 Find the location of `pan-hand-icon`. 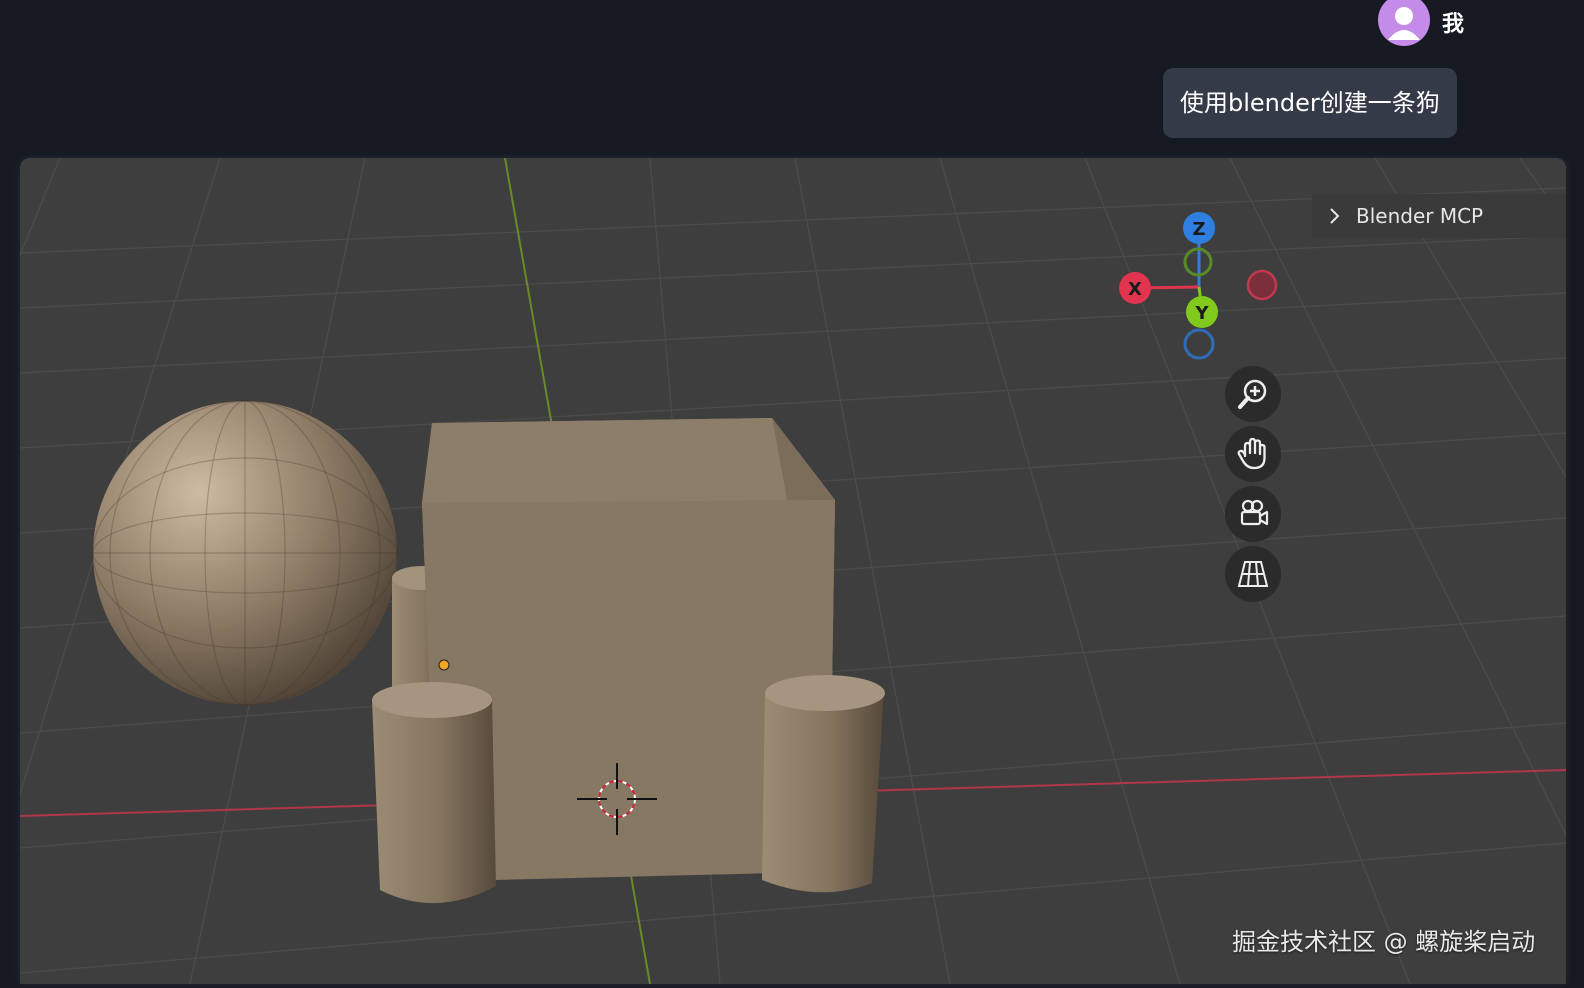

pan-hand-icon is located at coordinates (1251, 453).